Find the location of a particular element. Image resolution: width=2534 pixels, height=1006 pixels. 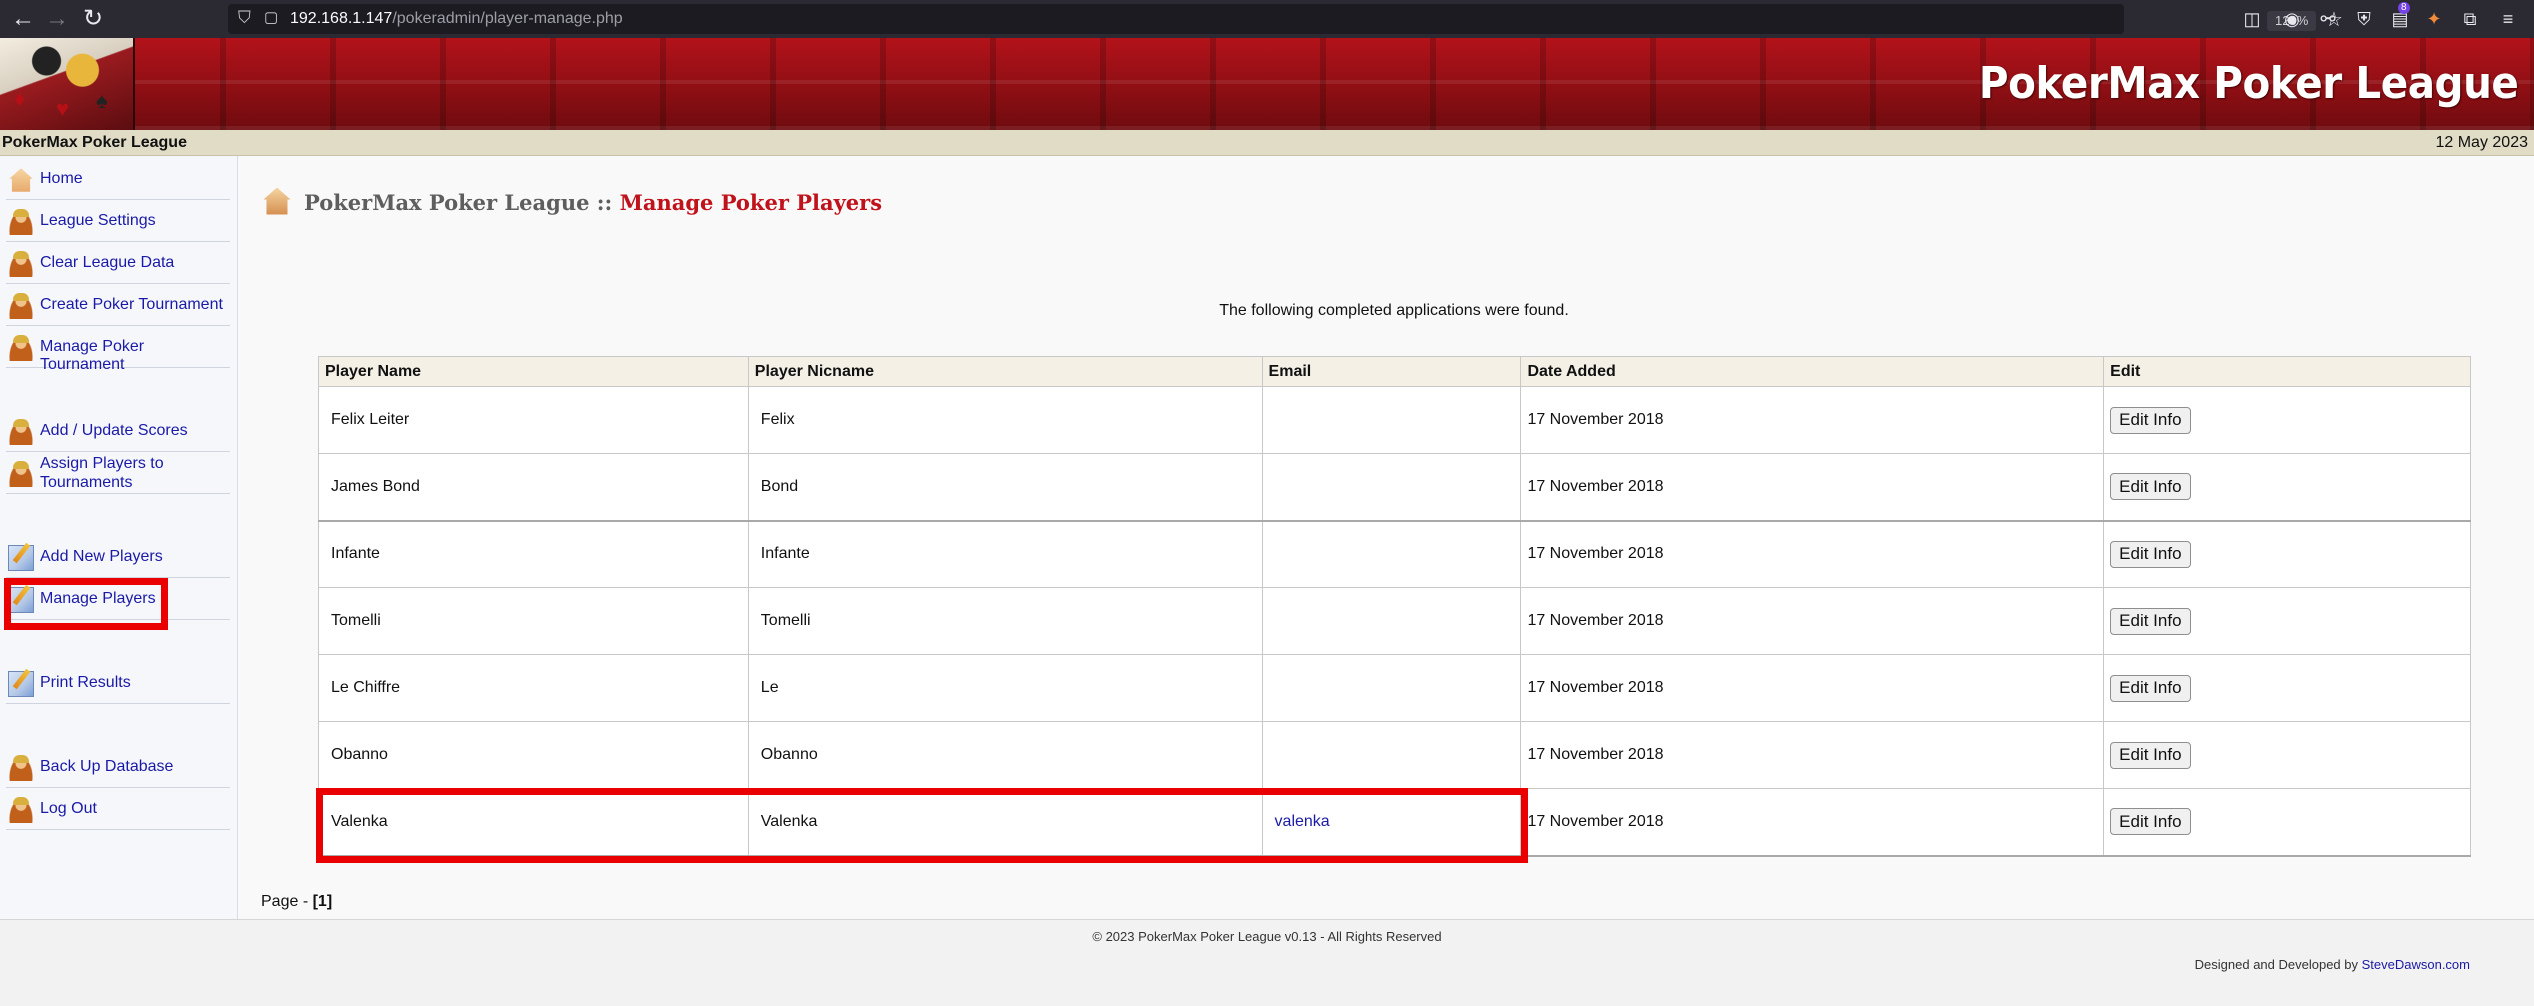

column-header-email: Email is located at coordinates (1391, 371).